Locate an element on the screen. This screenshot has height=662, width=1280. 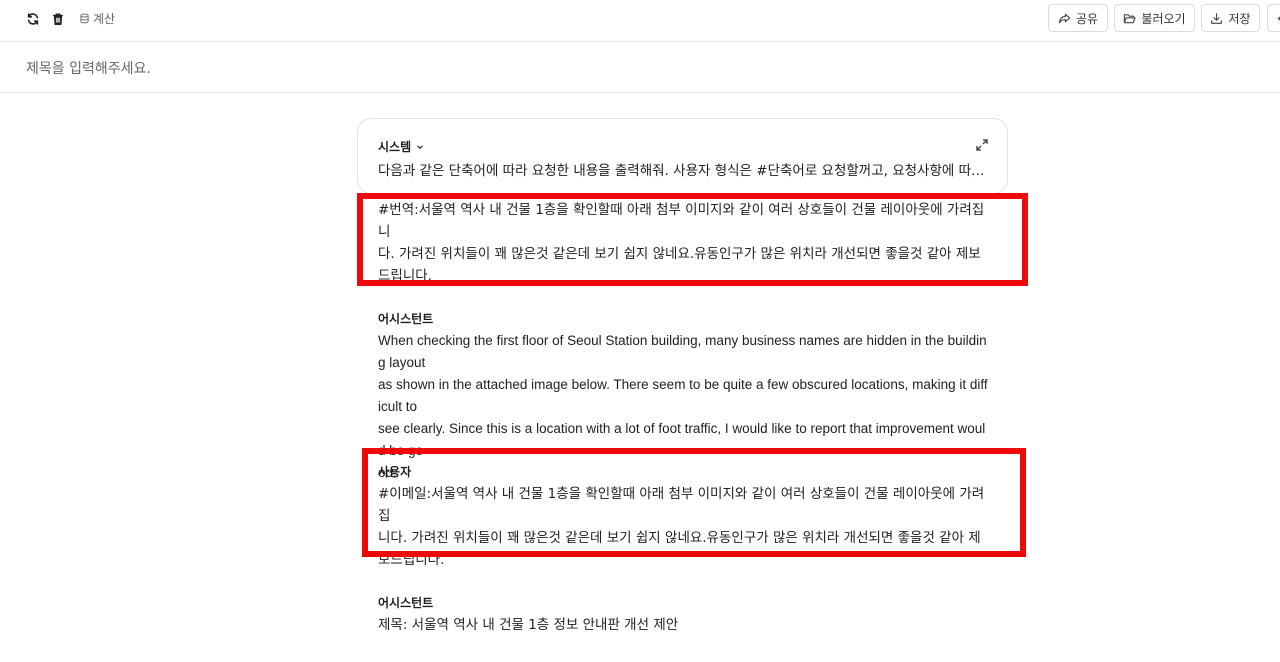
load-button: 불러오기 is located at coordinates (1154, 18).